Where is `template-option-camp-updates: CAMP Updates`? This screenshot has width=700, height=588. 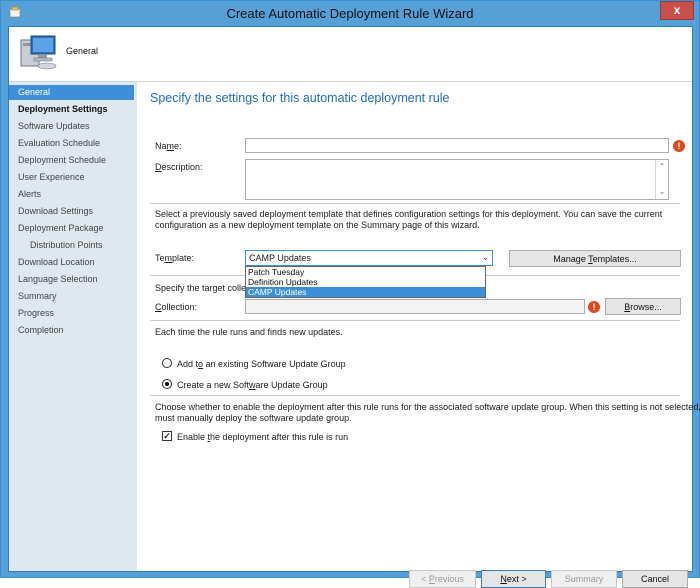
template-option-camp-updates: CAMP Updates is located at coordinates (365, 292).